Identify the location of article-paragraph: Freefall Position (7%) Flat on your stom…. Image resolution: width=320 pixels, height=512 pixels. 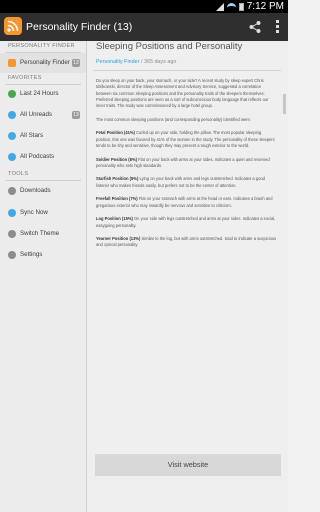
(184, 202).